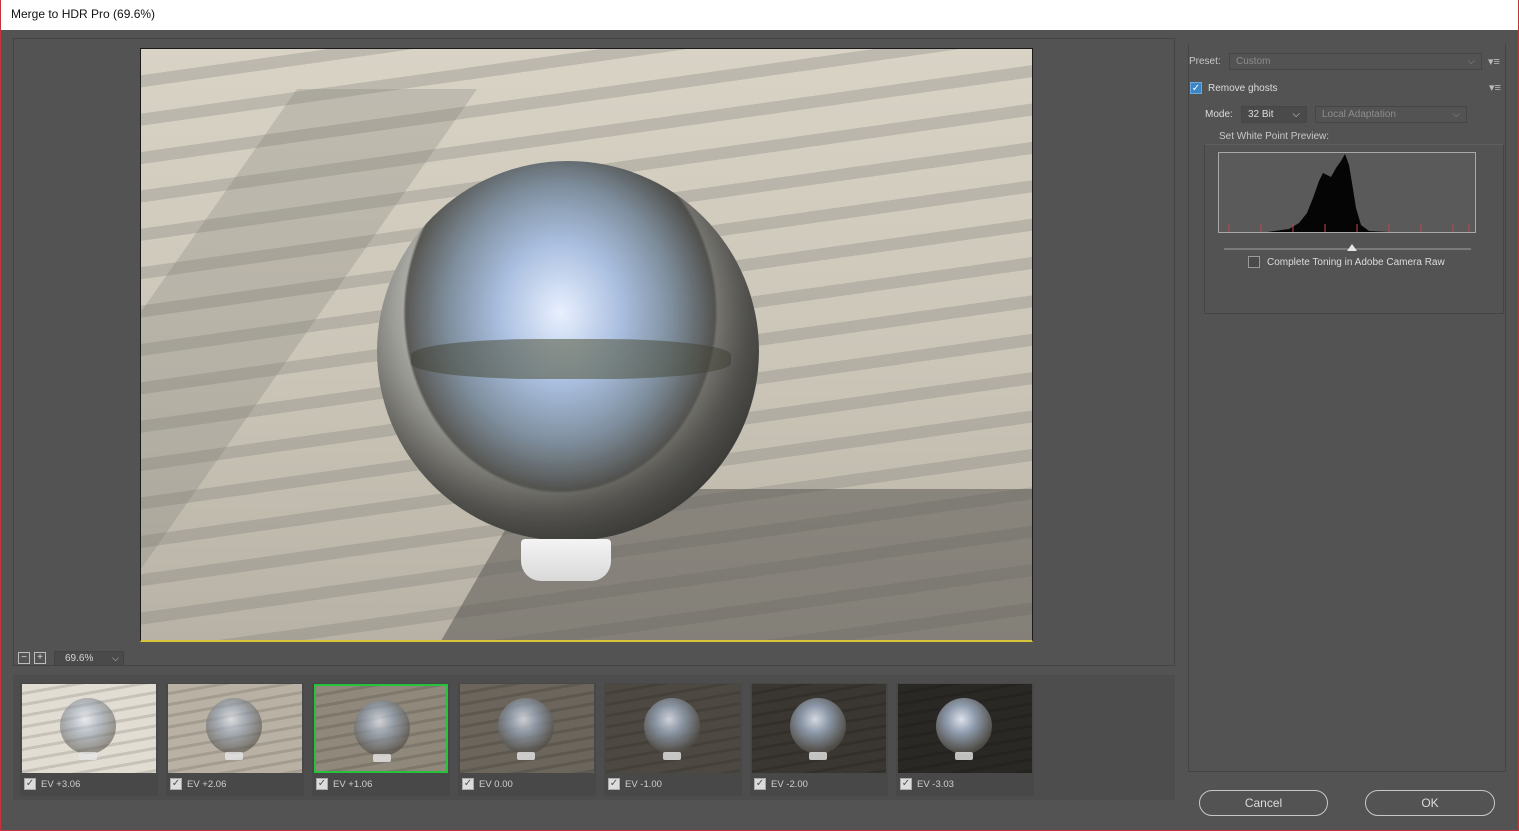 This screenshot has width=1519, height=831. What do you see at coordinates (207, 784) in the screenshot?
I see `ev-label: EV +2.06` at bounding box center [207, 784].